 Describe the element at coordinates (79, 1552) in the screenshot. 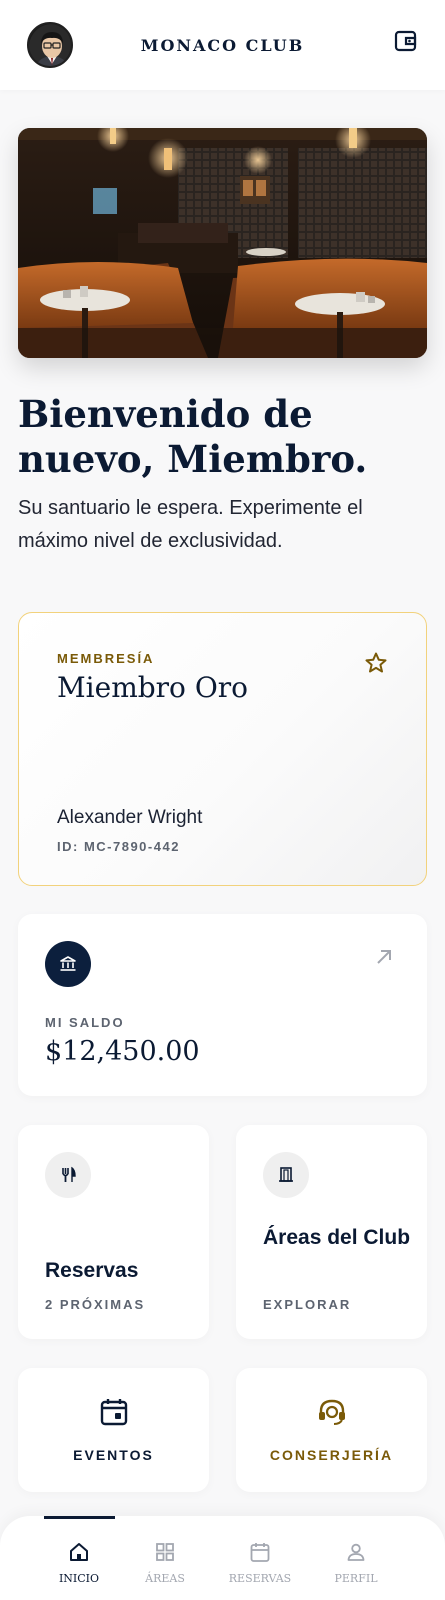

I see `home-icon` at that location.